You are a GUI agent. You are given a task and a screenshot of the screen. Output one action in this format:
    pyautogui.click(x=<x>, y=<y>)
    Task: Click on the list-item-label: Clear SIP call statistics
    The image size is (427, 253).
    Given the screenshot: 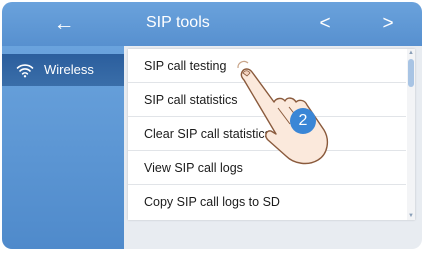 What is the action you would take?
    pyautogui.click(x=207, y=134)
    